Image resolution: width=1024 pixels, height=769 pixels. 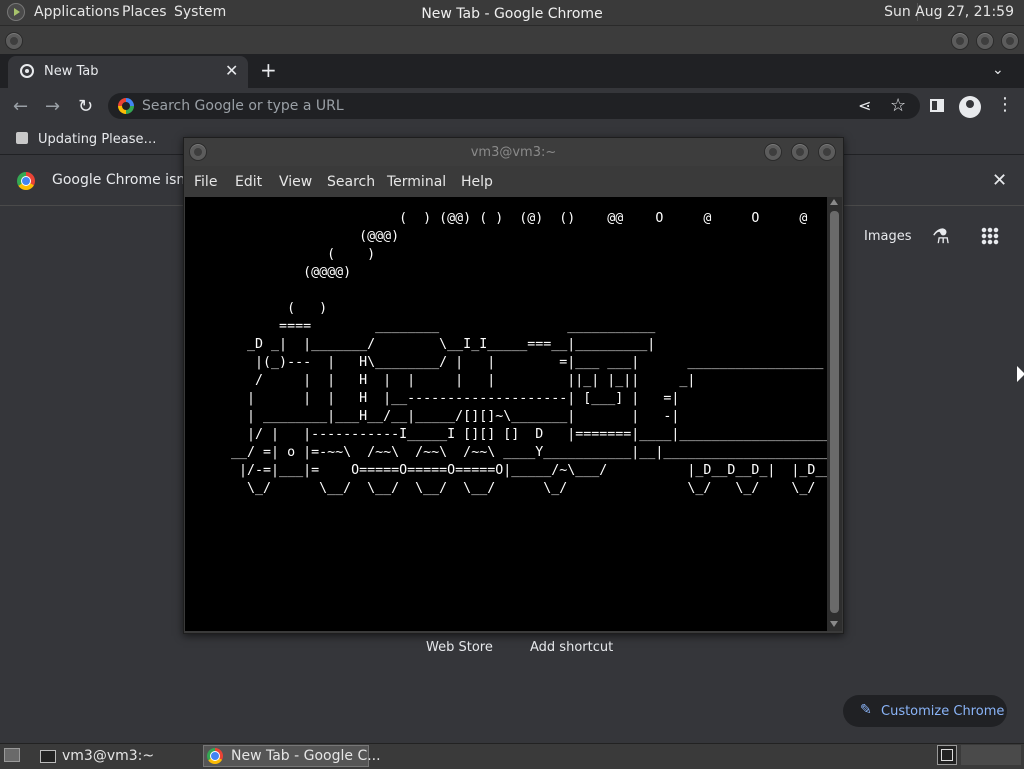 What do you see at coordinates (512, 14) in the screenshot?
I see `chrome-window-title: New Tab - Google Chrome` at bounding box center [512, 14].